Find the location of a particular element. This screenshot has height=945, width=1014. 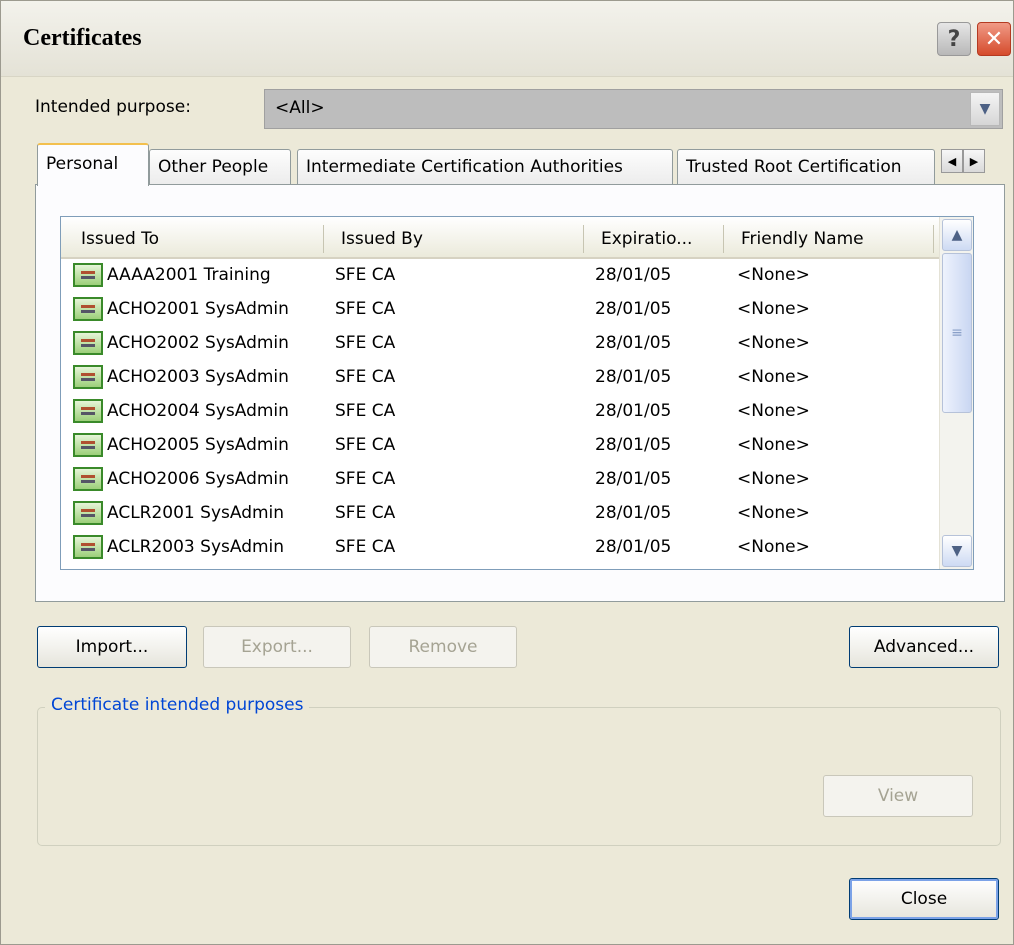

title-bar: Certificates ? ✕ is located at coordinates (507, 39).